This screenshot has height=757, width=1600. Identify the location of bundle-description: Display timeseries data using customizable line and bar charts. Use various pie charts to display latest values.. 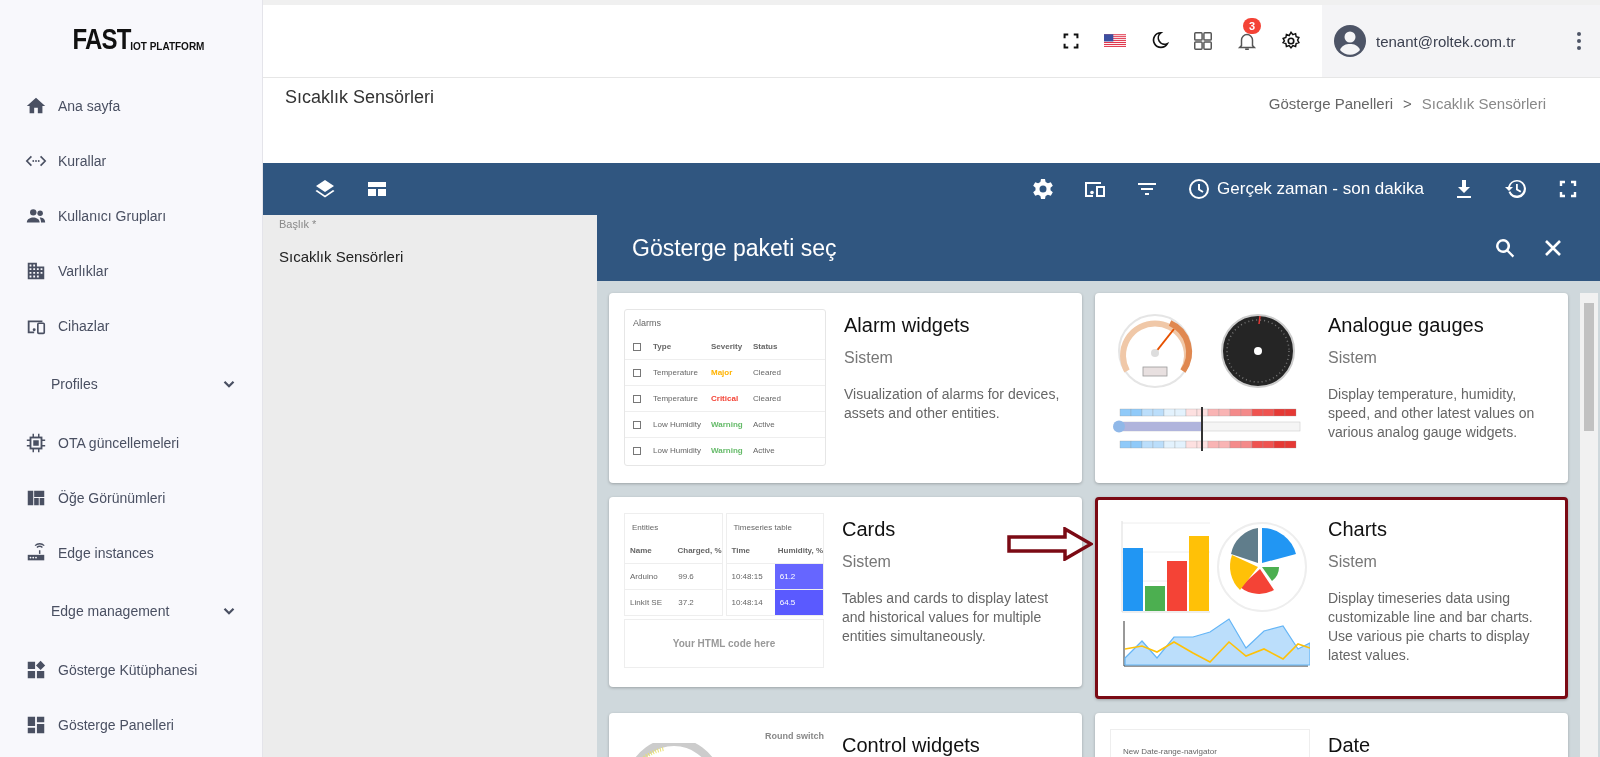
(1431, 627).